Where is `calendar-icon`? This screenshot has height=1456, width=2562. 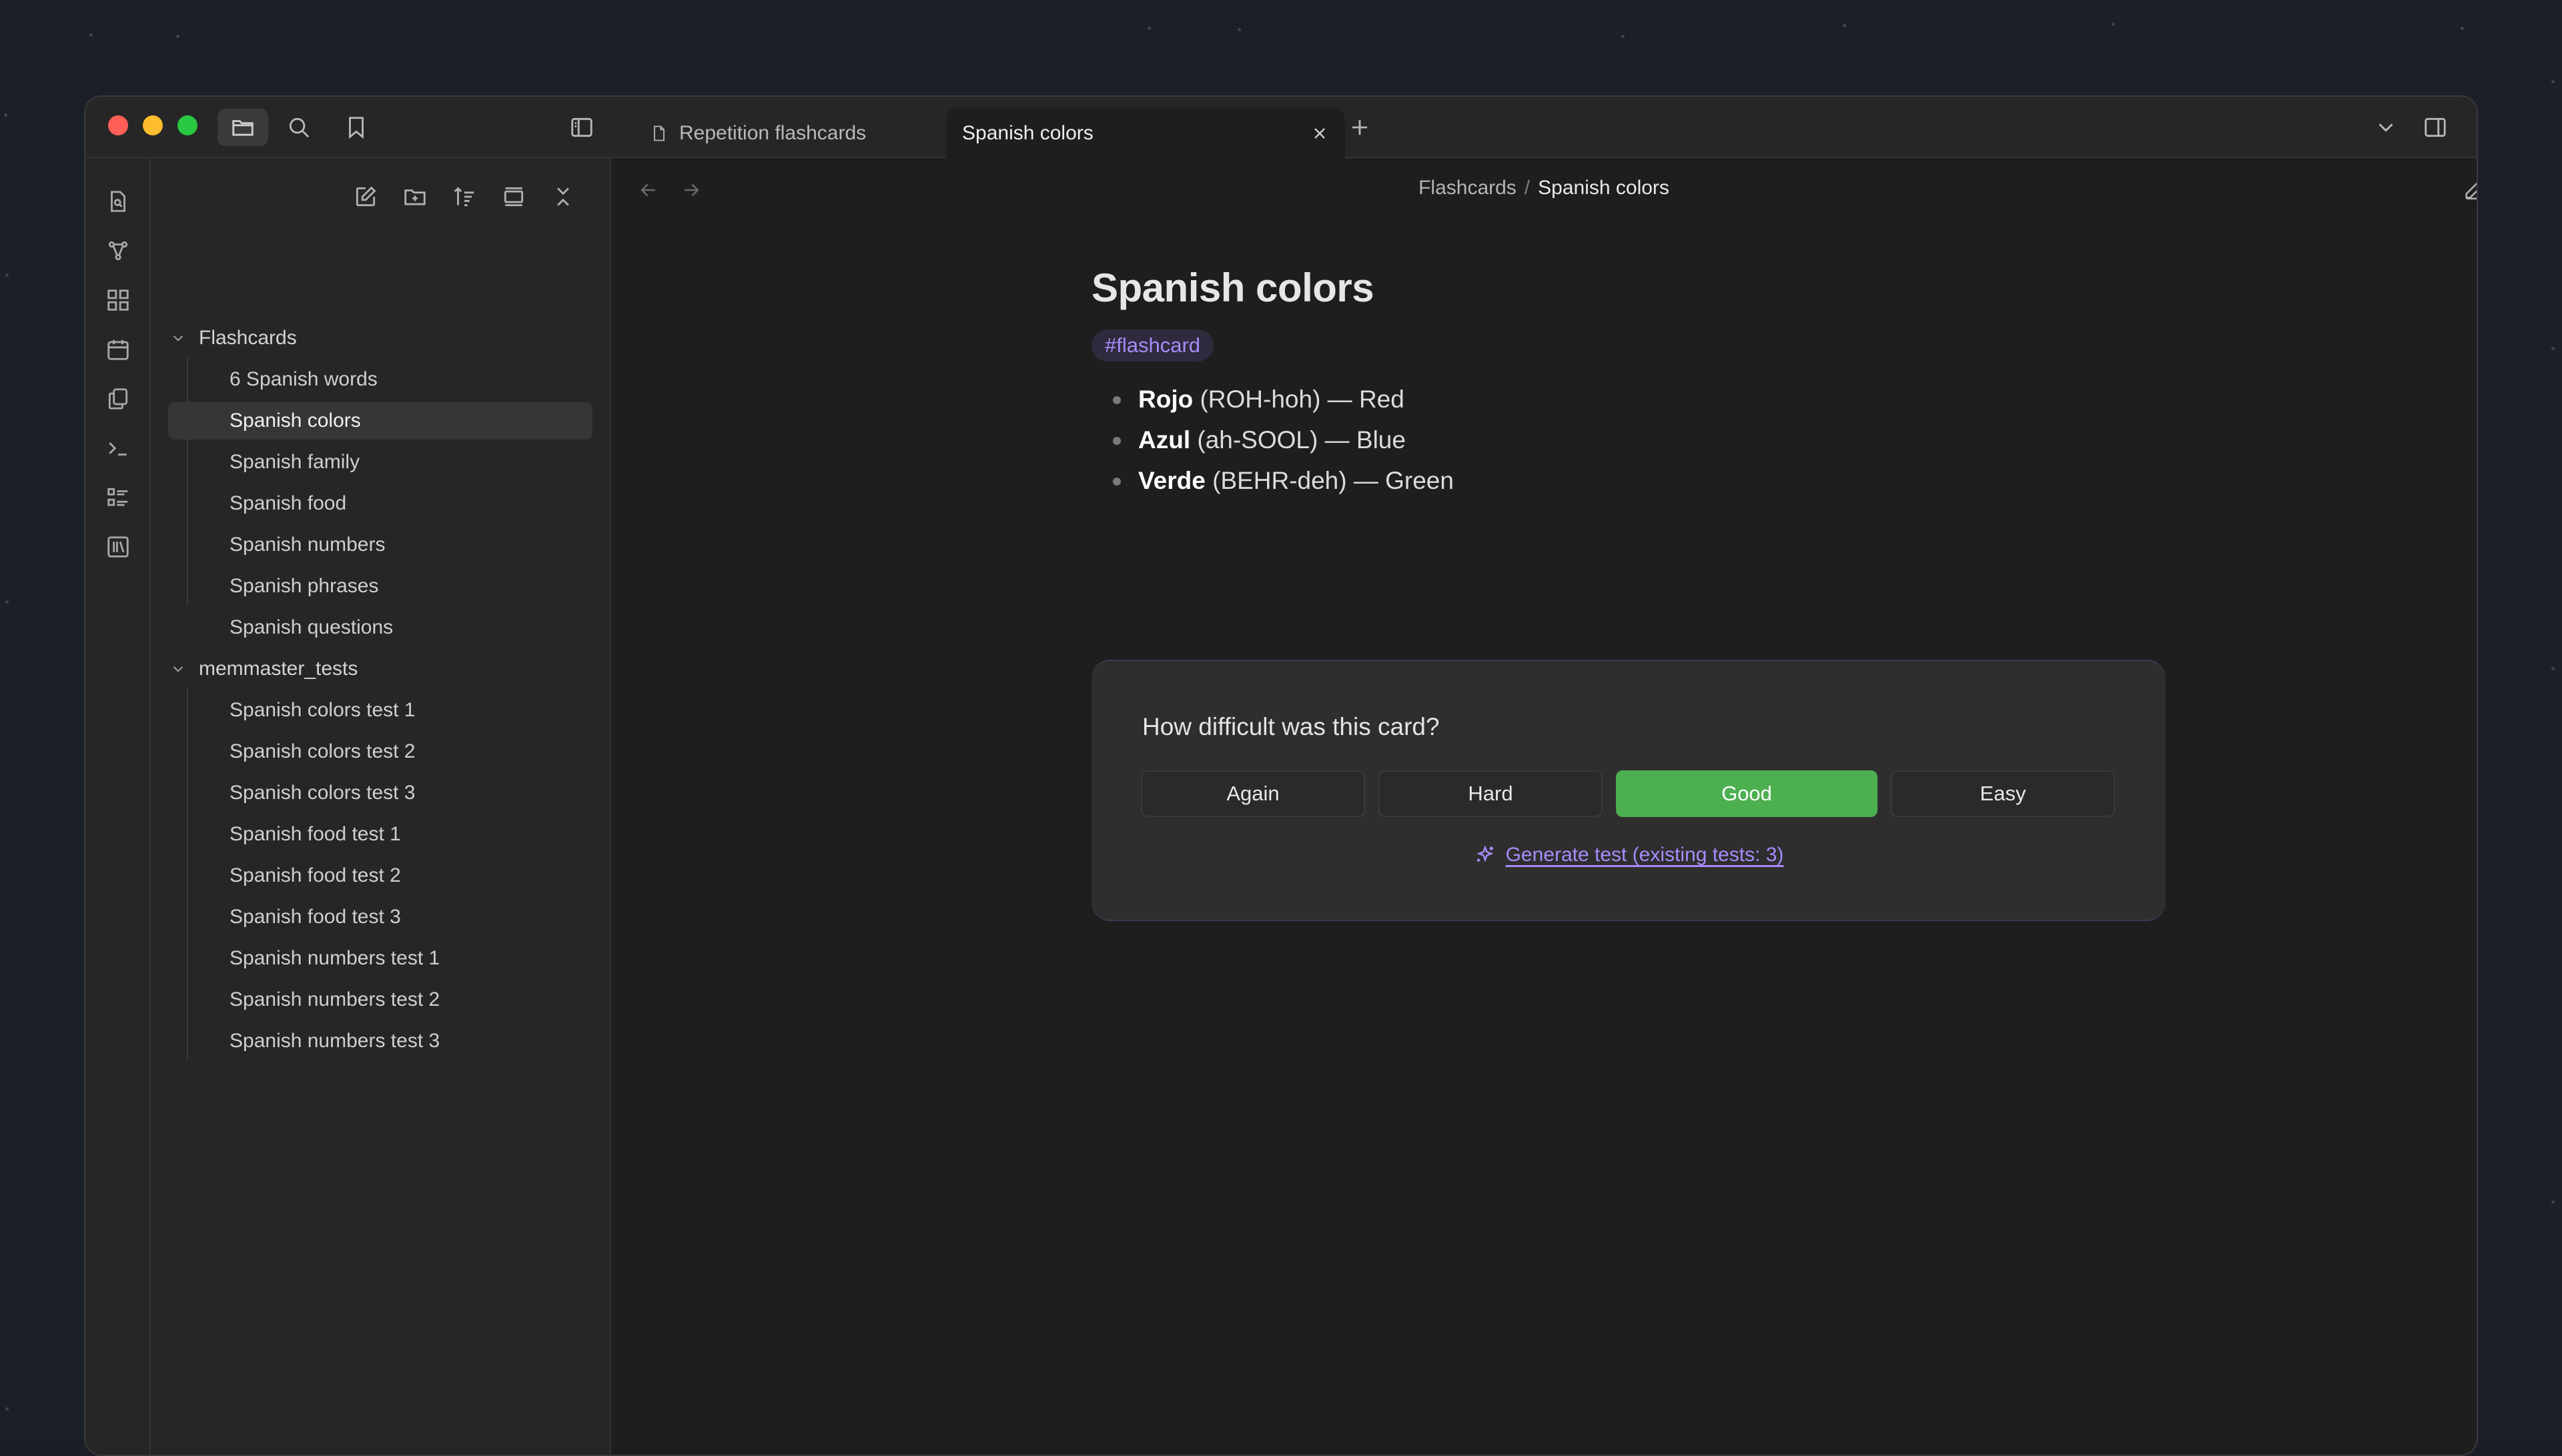
calendar-icon is located at coordinates (118, 349).